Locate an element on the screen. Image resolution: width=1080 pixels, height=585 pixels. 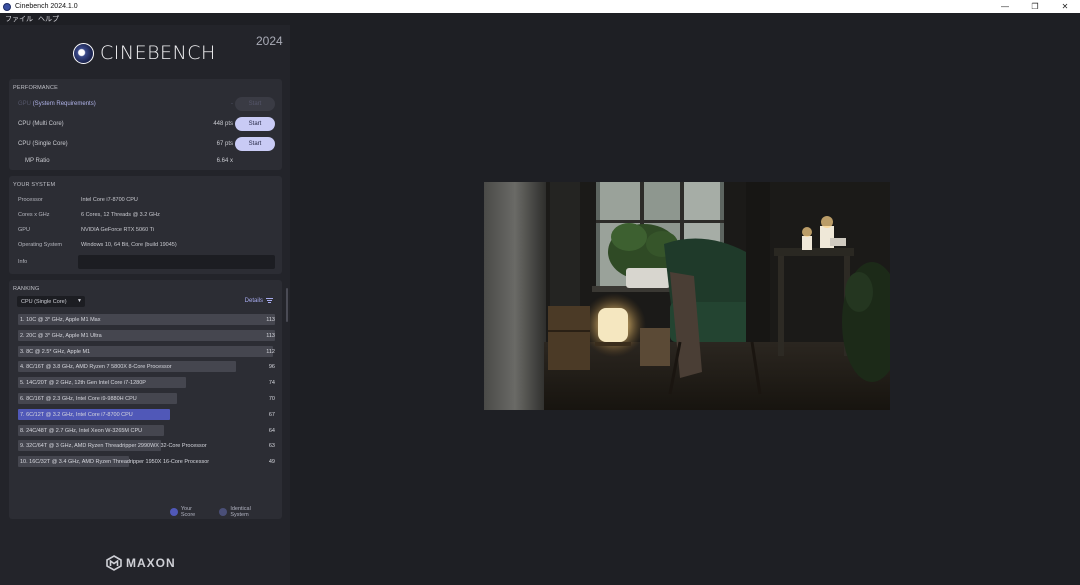
sys-value: NVIDIA GeForce RTX 5060 Ti is located at coordinates (117, 230).